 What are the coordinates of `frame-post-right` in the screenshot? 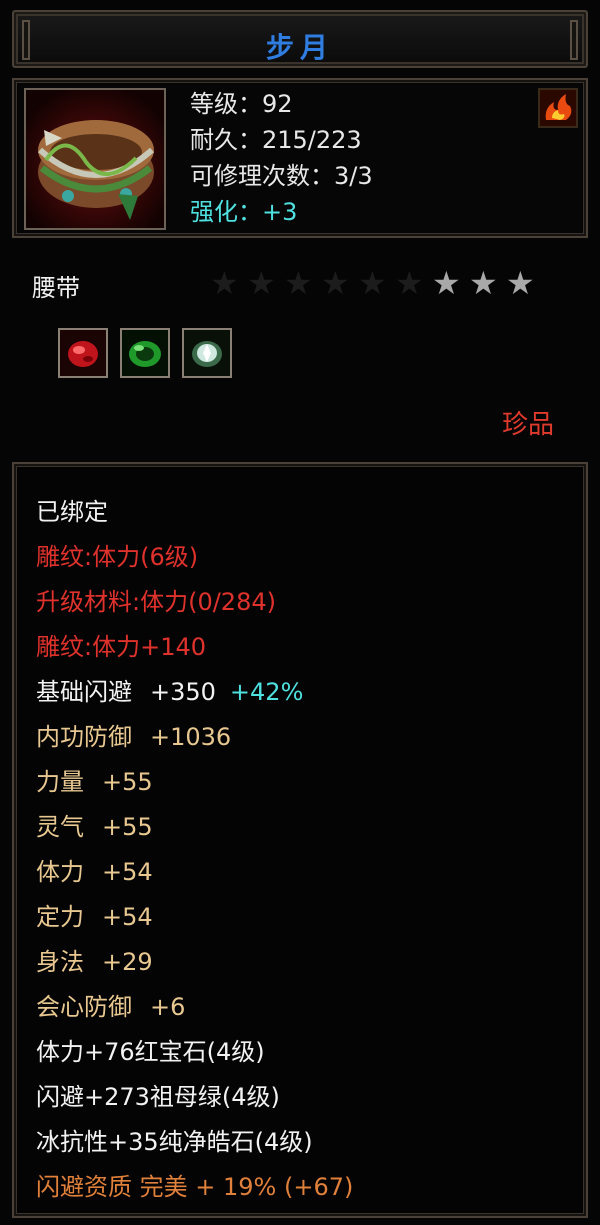 It's located at (574, 40).